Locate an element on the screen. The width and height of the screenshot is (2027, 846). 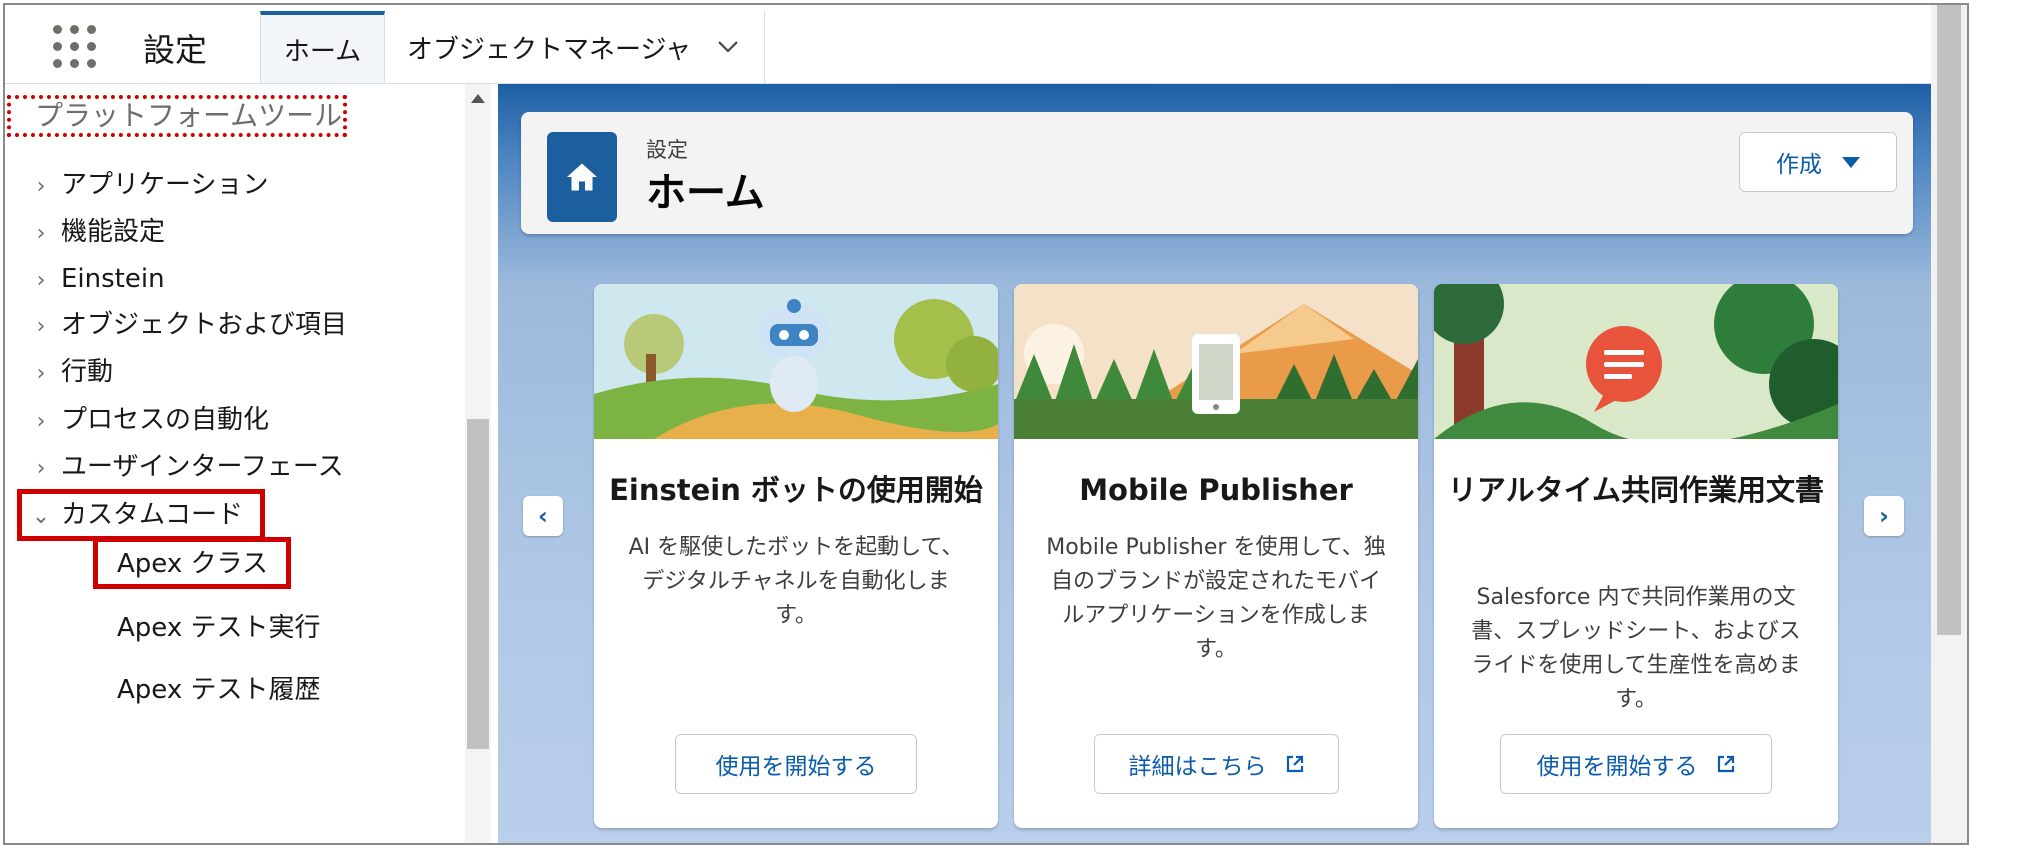
app-name: 設定 is located at coordinates (175, 50).